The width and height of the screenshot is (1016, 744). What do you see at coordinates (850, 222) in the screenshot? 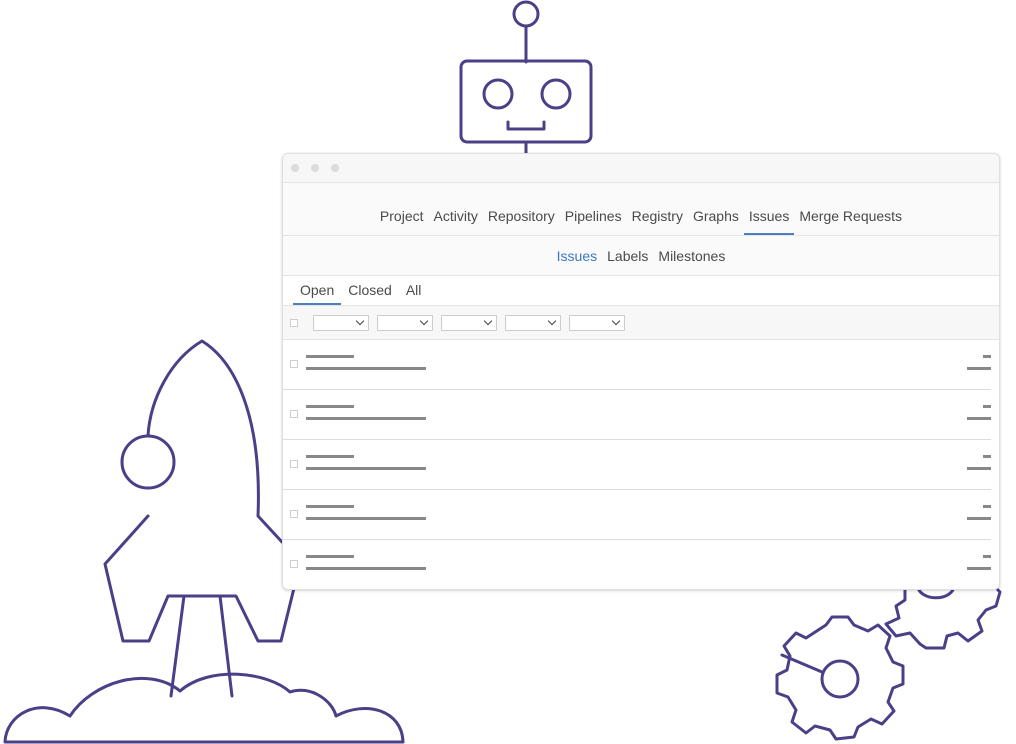
I see `nav-merge-requests: Merge Requests` at bounding box center [850, 222].